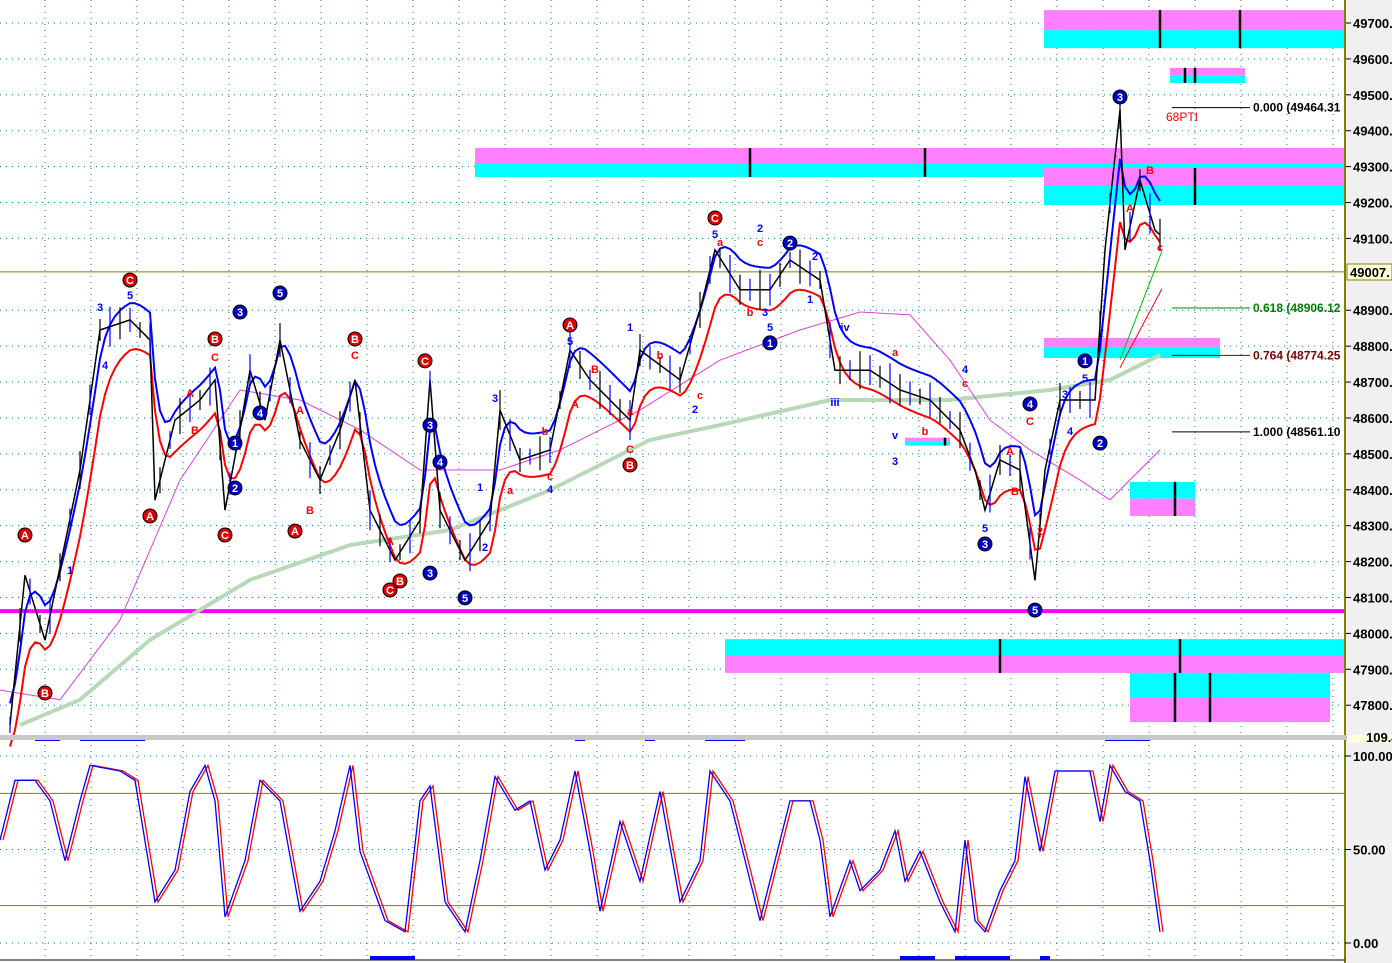 The image size is (1392, 963). Describe the element at coordinates (1372, 310) in the screenshot. I see `axis-tick-label: 48900.` at that location.